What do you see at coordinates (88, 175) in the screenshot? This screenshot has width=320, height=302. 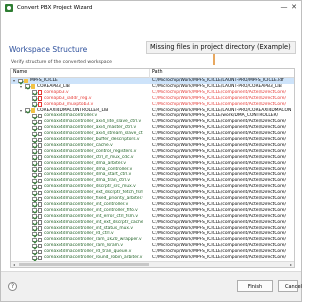 I see `row-name: coreaxi4dmacontroller_dma_start_ctrl.v` at bounding box center [88, 175].